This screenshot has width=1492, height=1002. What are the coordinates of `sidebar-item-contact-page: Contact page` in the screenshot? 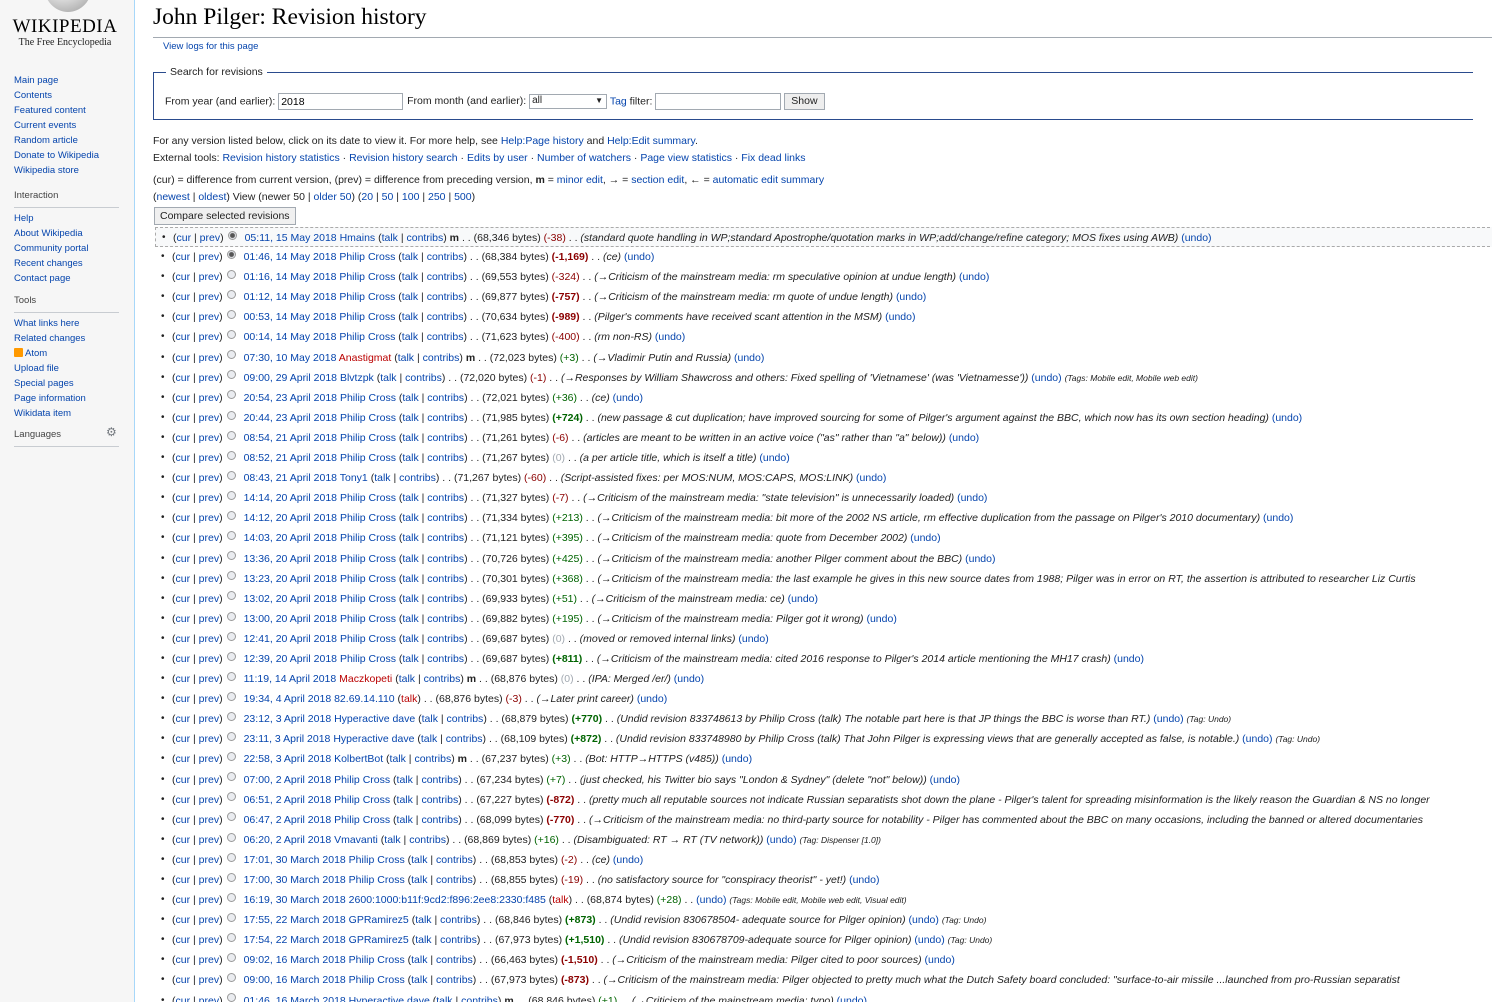 It's located at (66, 278).